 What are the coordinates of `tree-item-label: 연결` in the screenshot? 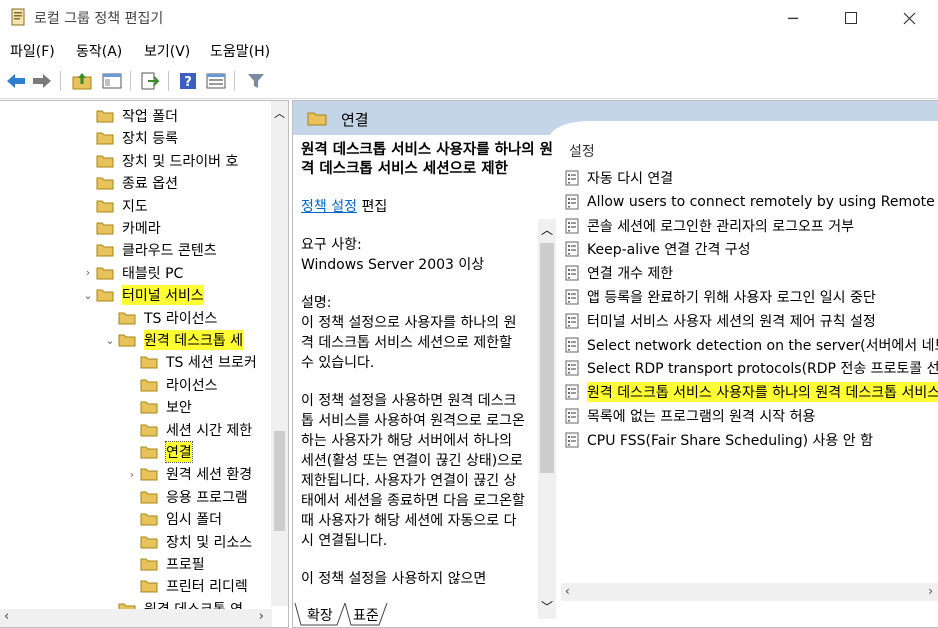 It's located at (179, 452).